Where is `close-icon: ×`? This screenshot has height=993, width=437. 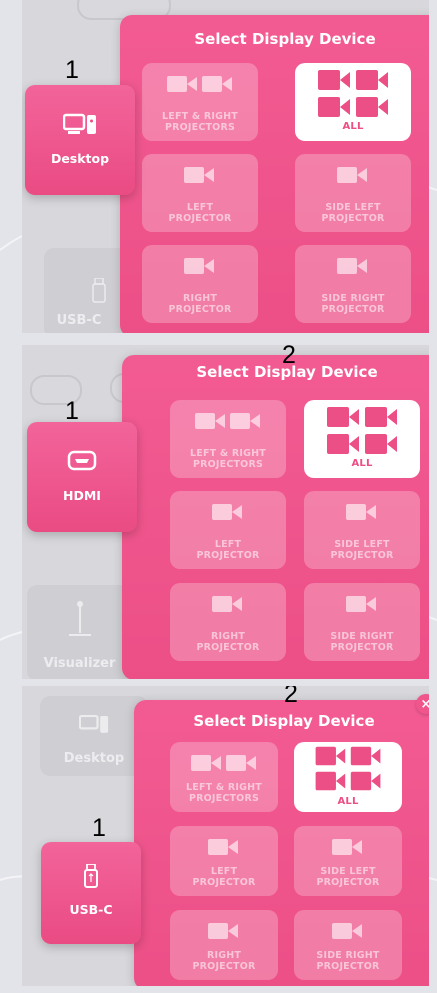 close-icon: × is located at coordinates (424, 704).